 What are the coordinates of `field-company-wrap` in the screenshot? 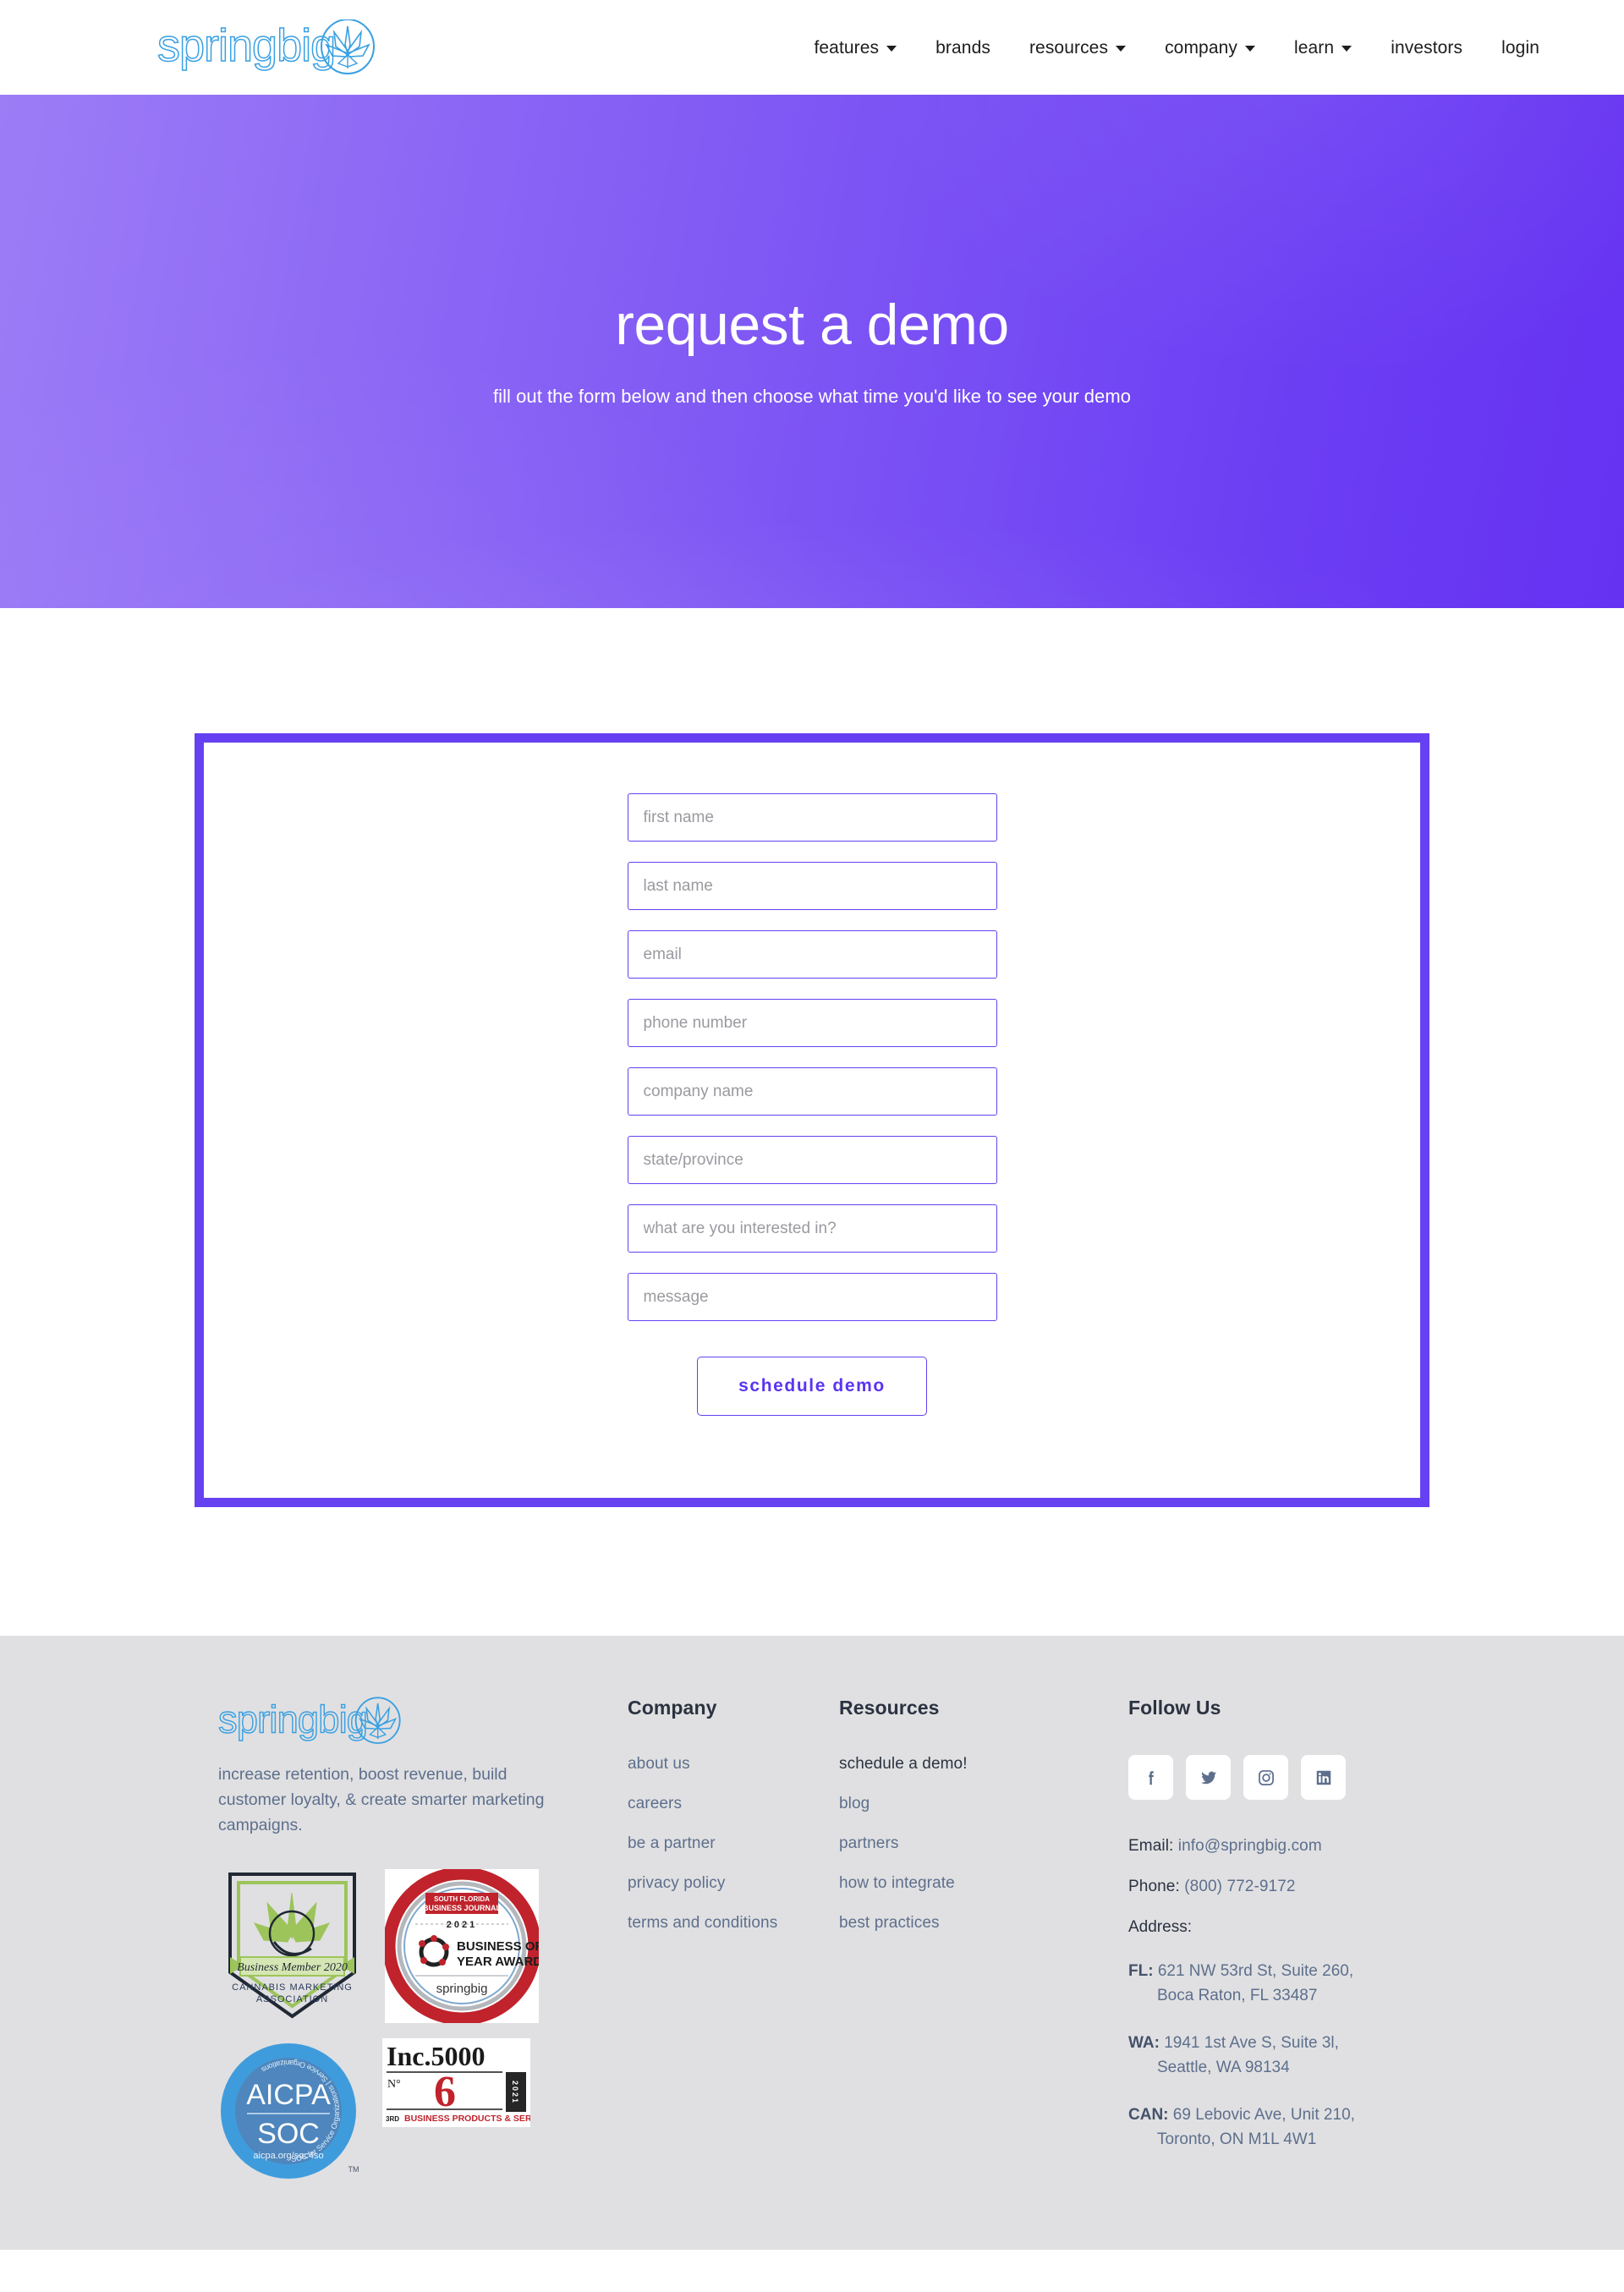 It's located at (812, 1091).